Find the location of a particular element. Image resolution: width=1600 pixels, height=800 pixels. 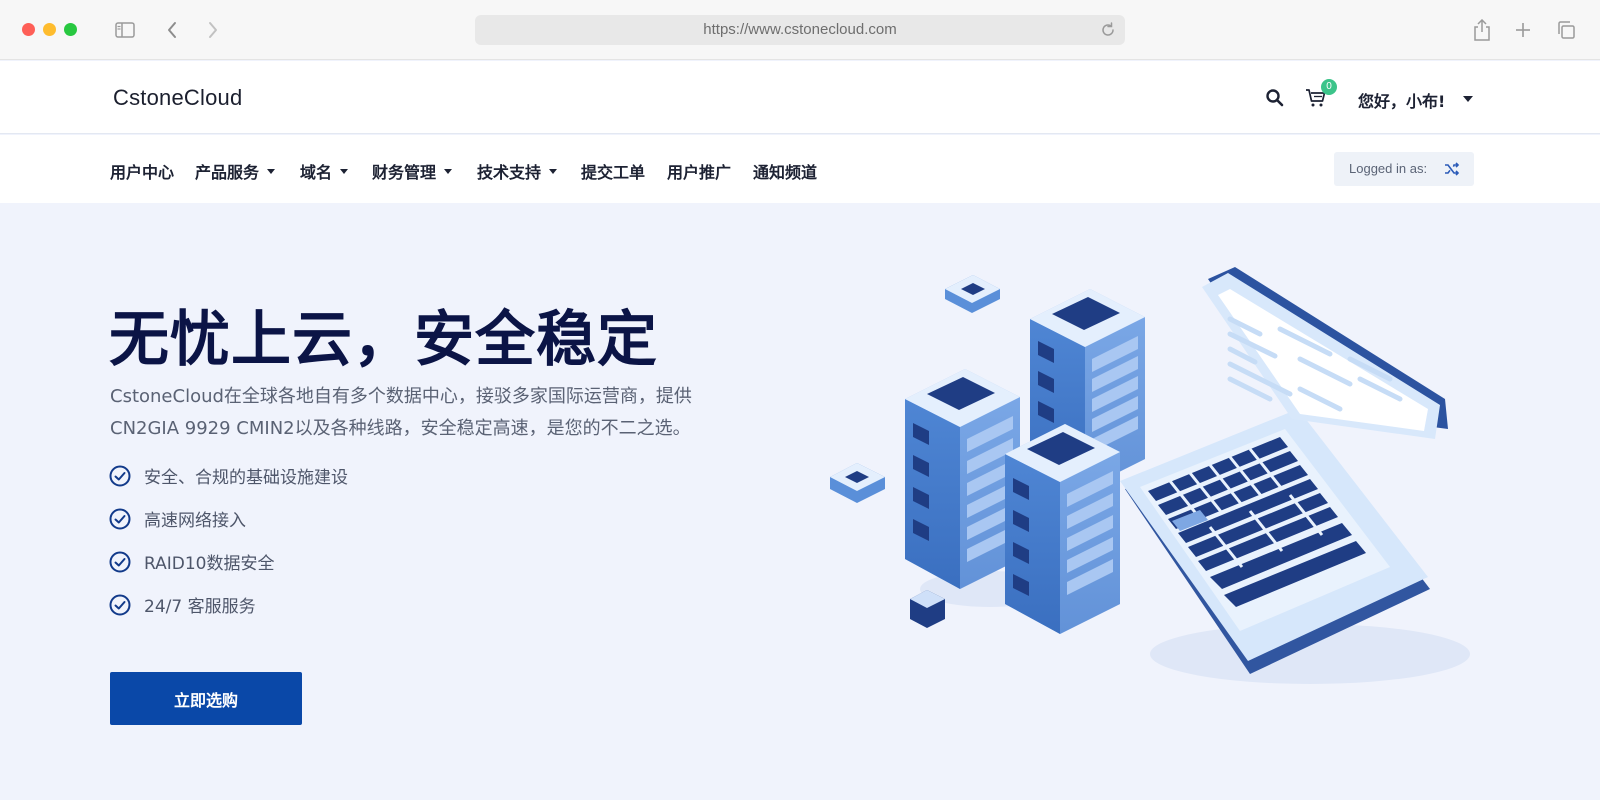

feature-label: 高速网络接入 is located at coordinates (195, 521).